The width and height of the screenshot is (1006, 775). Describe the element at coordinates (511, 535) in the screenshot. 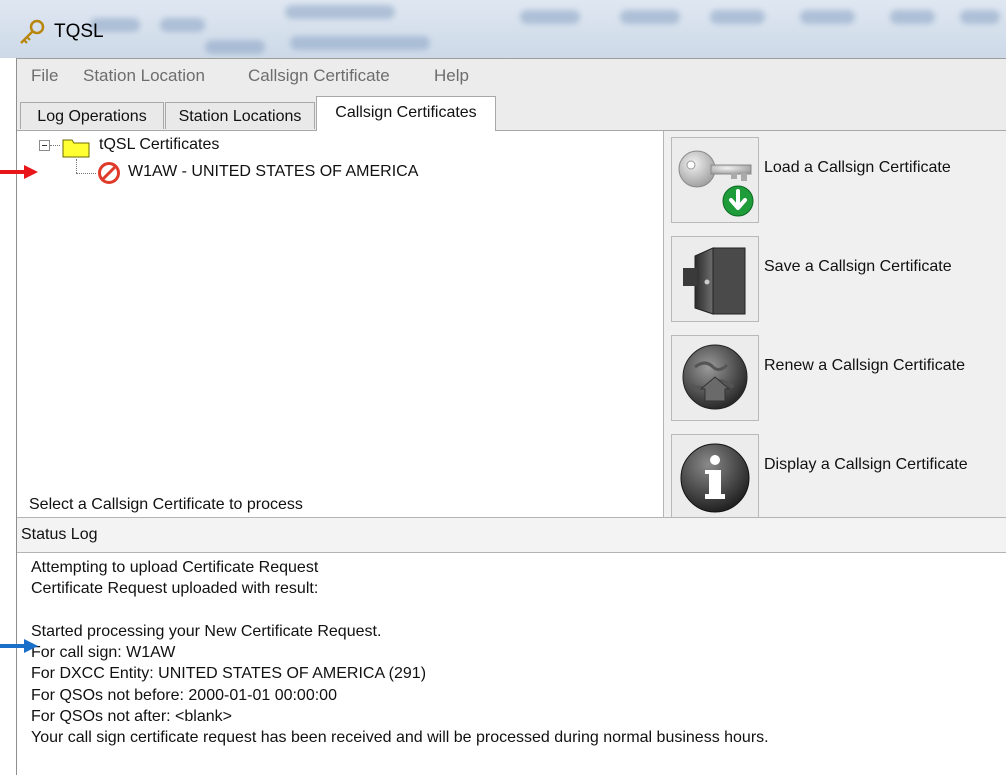

I see `status-log-header: Status Log` at that location.